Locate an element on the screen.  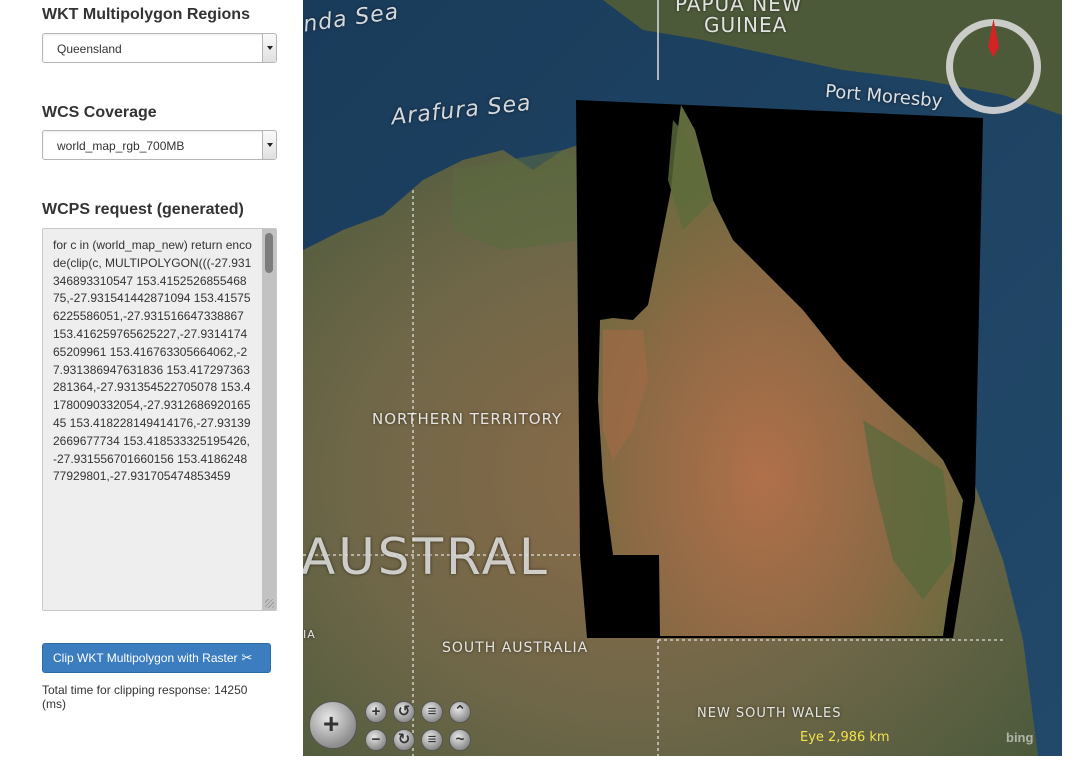
pan-joystick-icon is located at coordinates (333, 725).